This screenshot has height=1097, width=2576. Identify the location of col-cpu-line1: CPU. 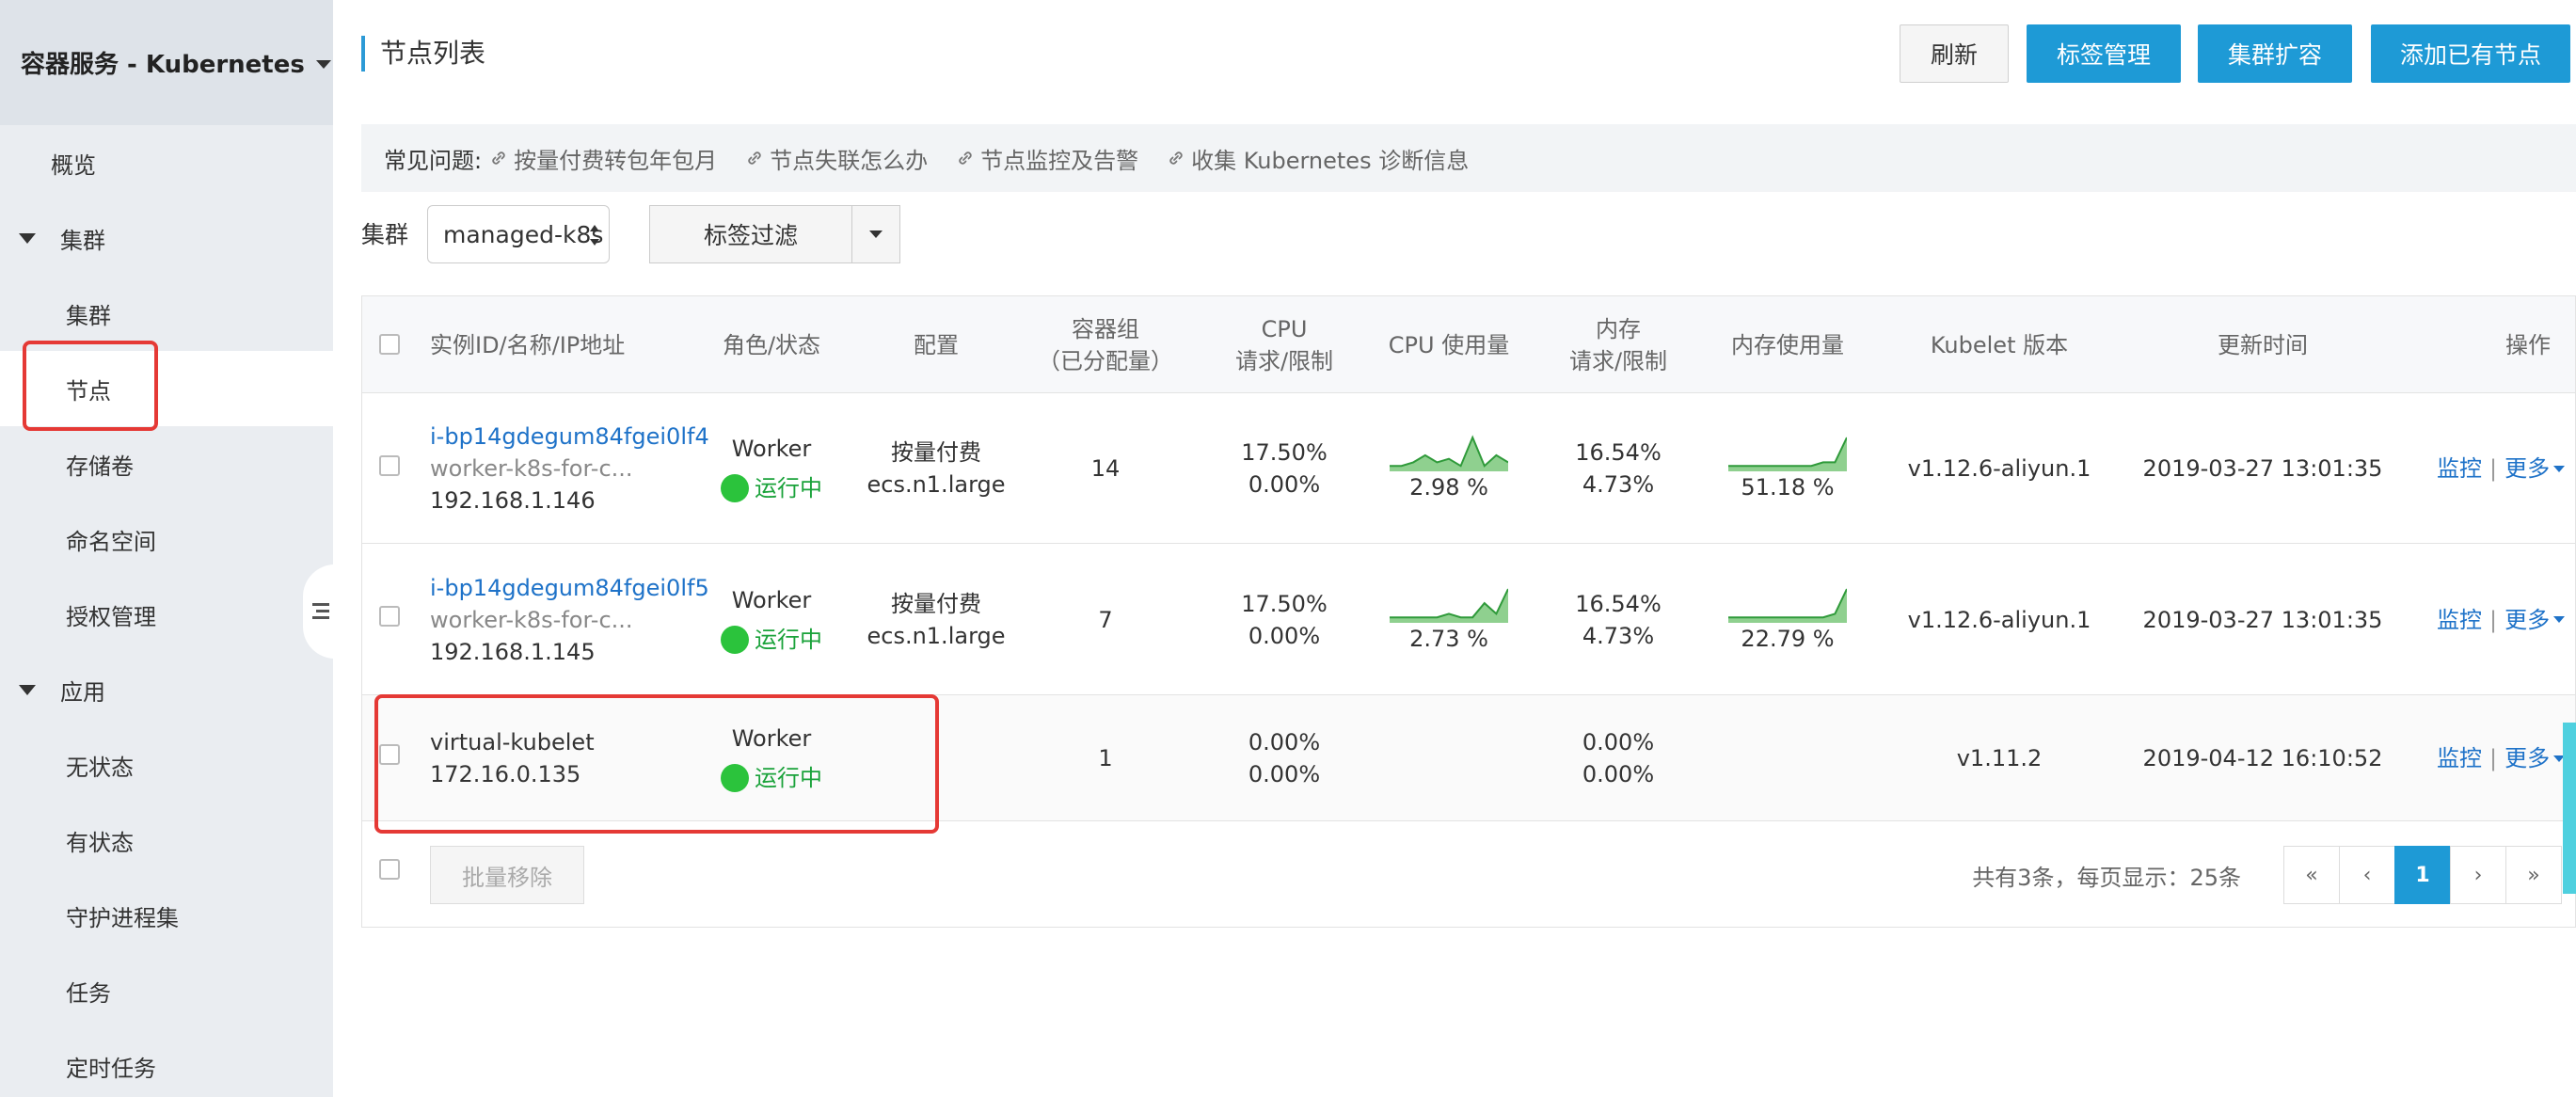
(1284, 328).